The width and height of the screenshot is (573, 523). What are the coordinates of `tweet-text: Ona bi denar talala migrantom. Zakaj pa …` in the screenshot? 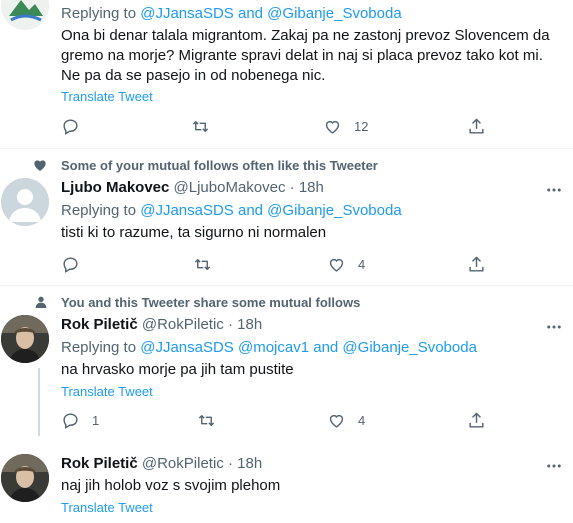 It's located at (305, 55).